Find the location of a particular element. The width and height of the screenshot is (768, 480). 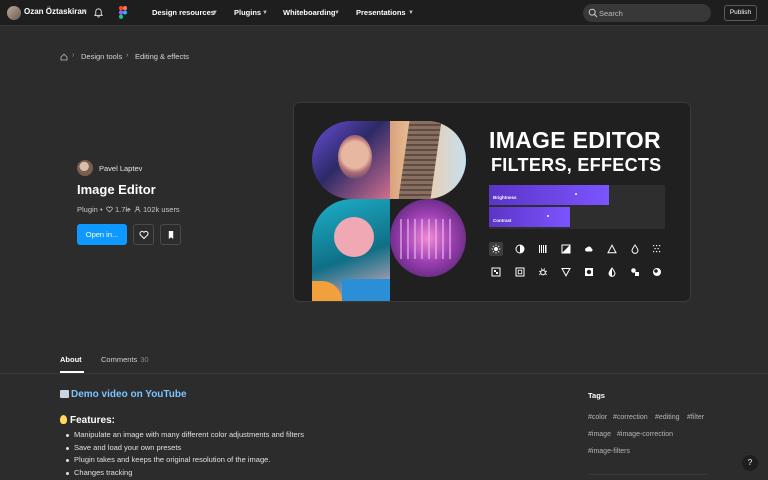

shapes-icon is located at coordinates (635, 272).